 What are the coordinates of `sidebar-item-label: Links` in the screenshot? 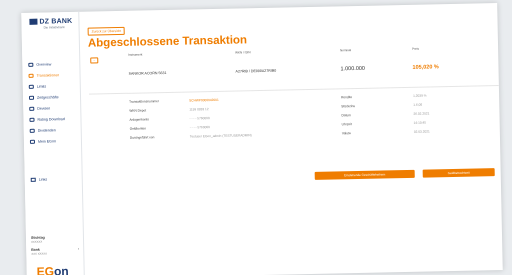 It's located at (43, 179).